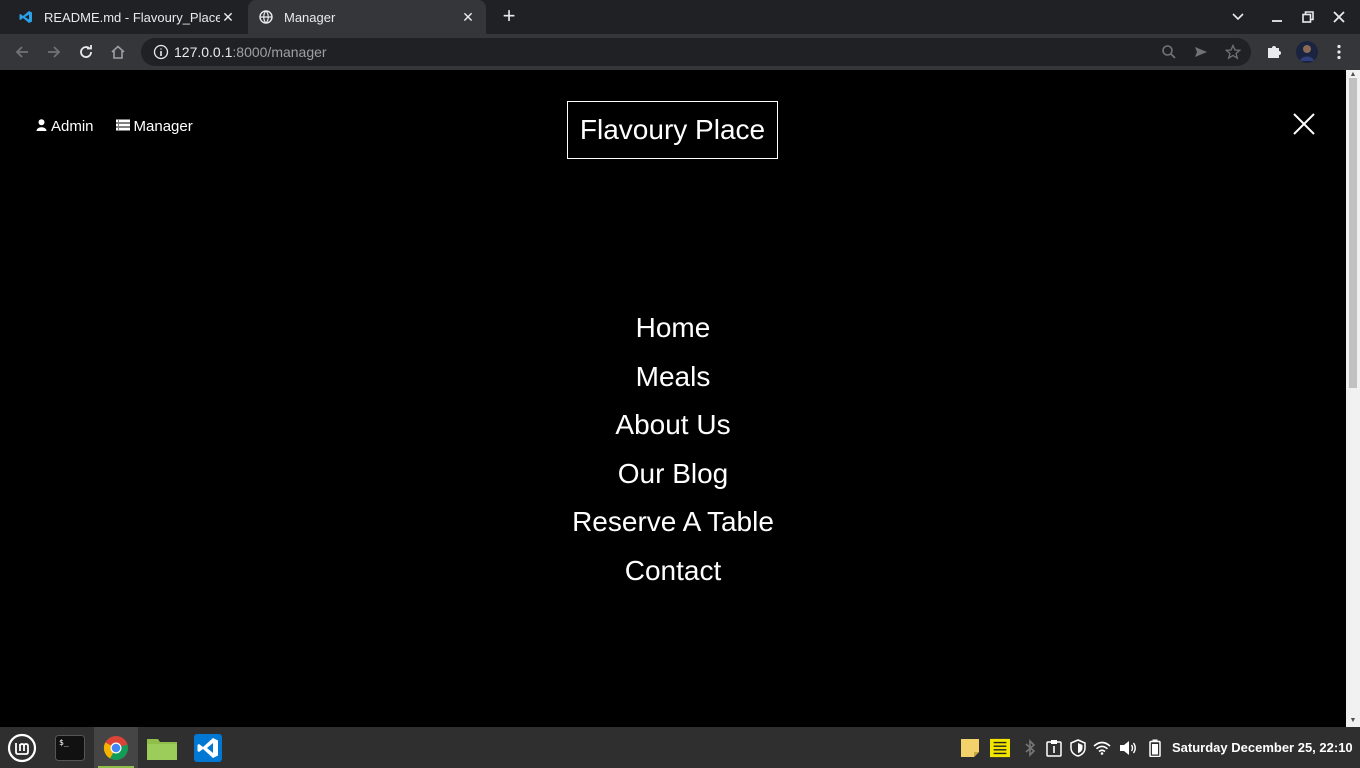  I want to click on manager-link: Manager, so click(154, 126).